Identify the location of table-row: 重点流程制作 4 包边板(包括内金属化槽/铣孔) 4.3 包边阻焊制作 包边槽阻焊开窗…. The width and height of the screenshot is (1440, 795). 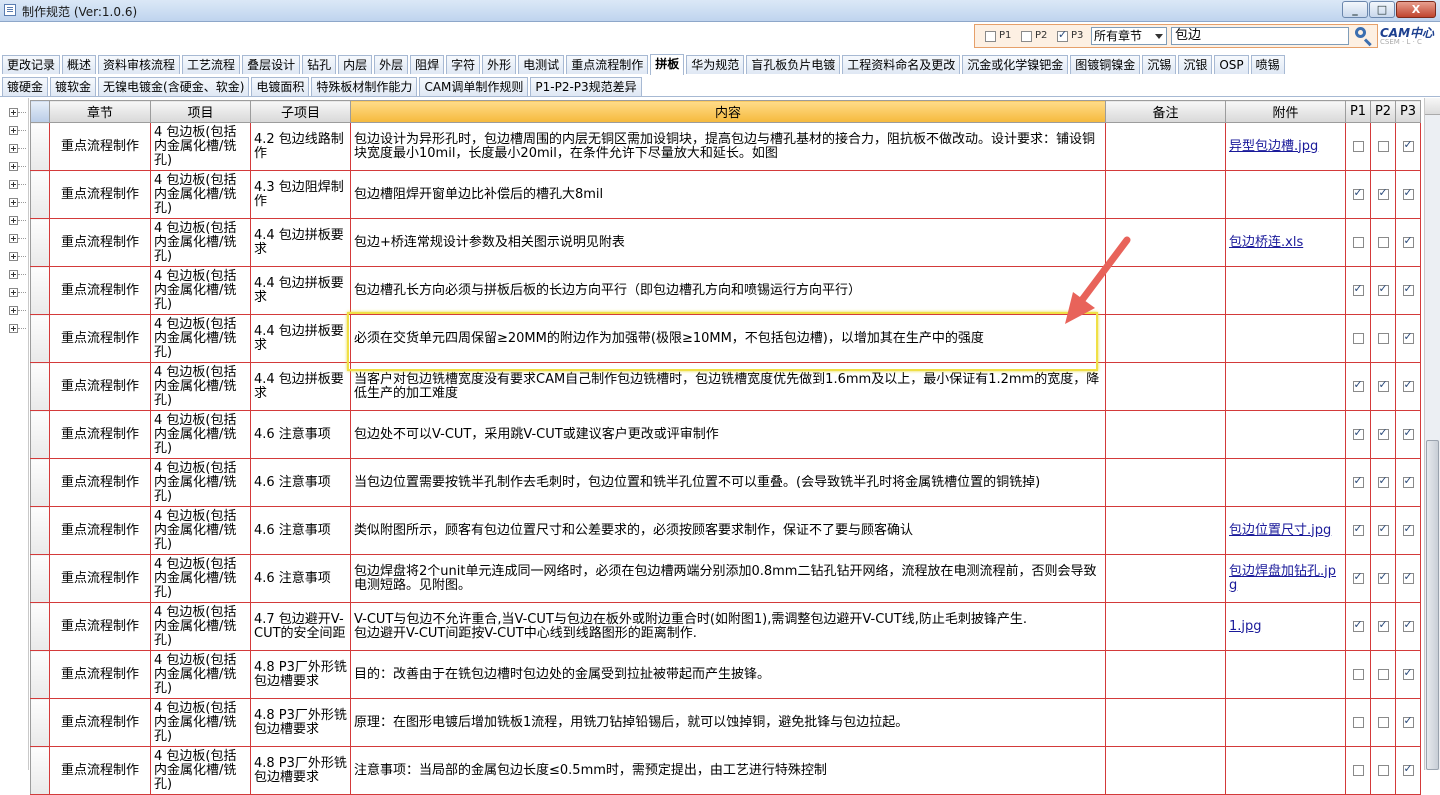
(725, 194).